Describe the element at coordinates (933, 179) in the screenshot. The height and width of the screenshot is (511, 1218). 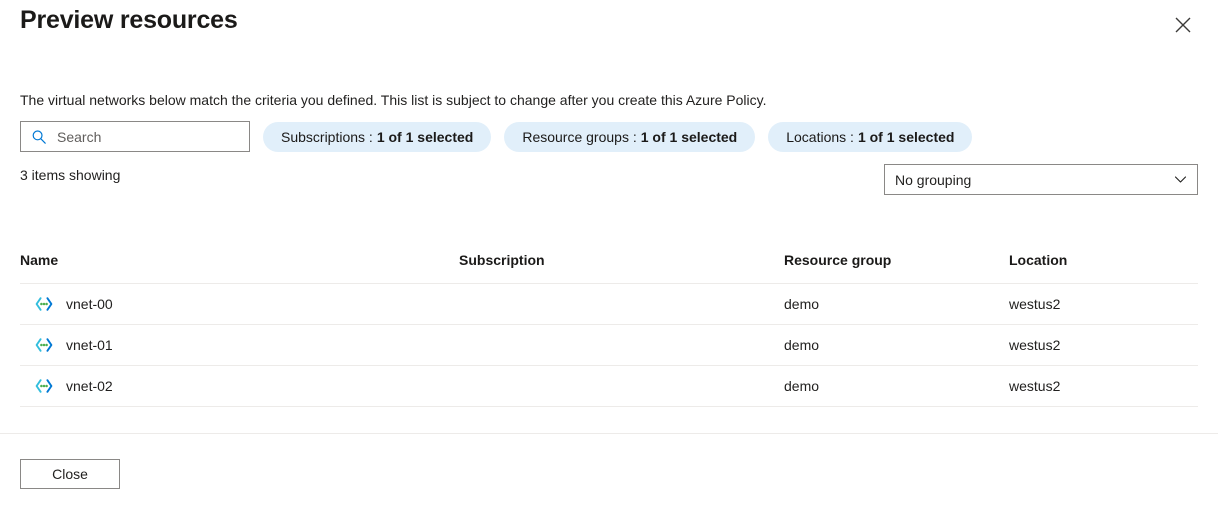
I see `grouping-dropdown-value: No grouping` at that location.